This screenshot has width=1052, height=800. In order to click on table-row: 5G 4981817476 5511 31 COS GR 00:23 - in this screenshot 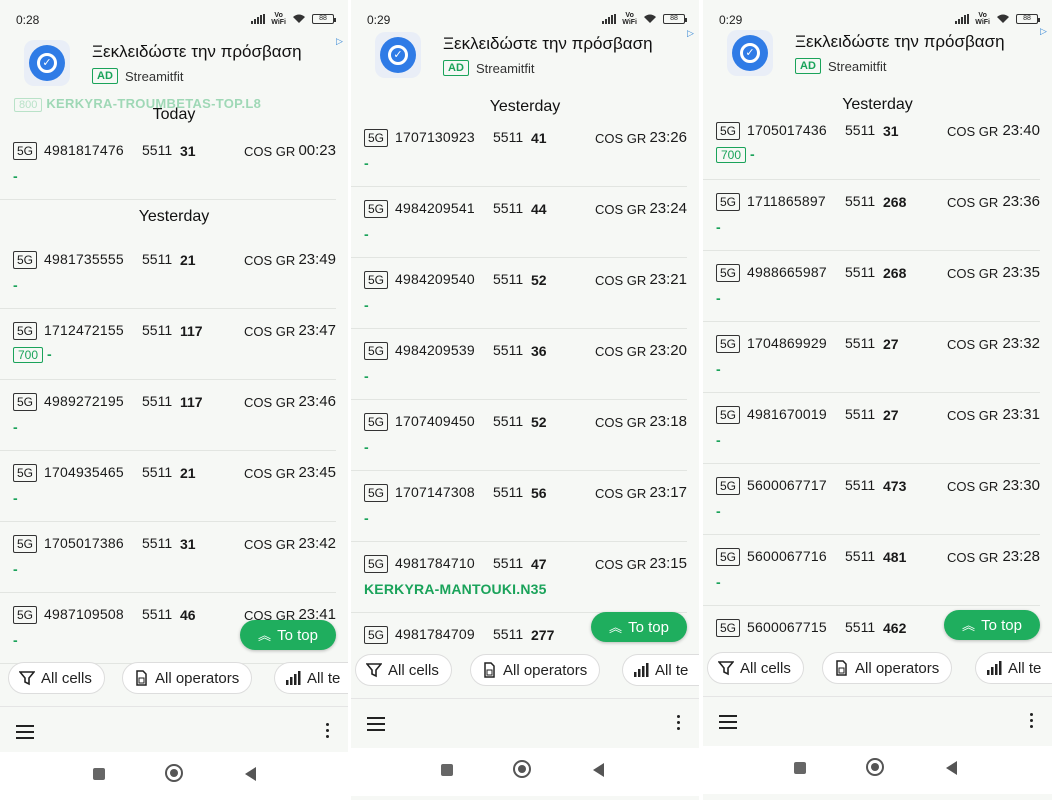, I will do `click(168, 164)`.